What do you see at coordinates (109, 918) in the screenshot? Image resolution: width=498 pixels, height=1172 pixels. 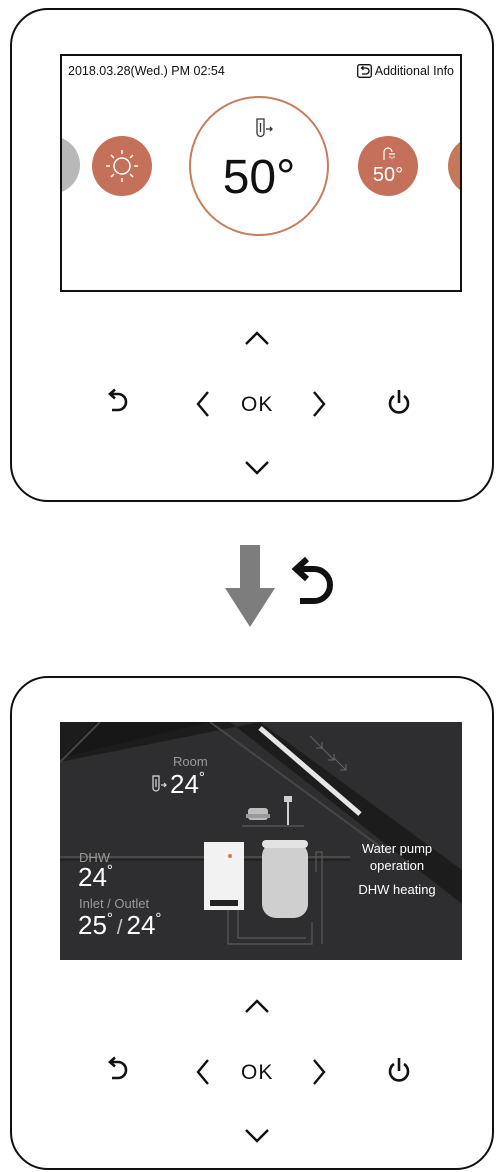 I see `inlet-temp-unit: °` at bounding box center [109, 918].